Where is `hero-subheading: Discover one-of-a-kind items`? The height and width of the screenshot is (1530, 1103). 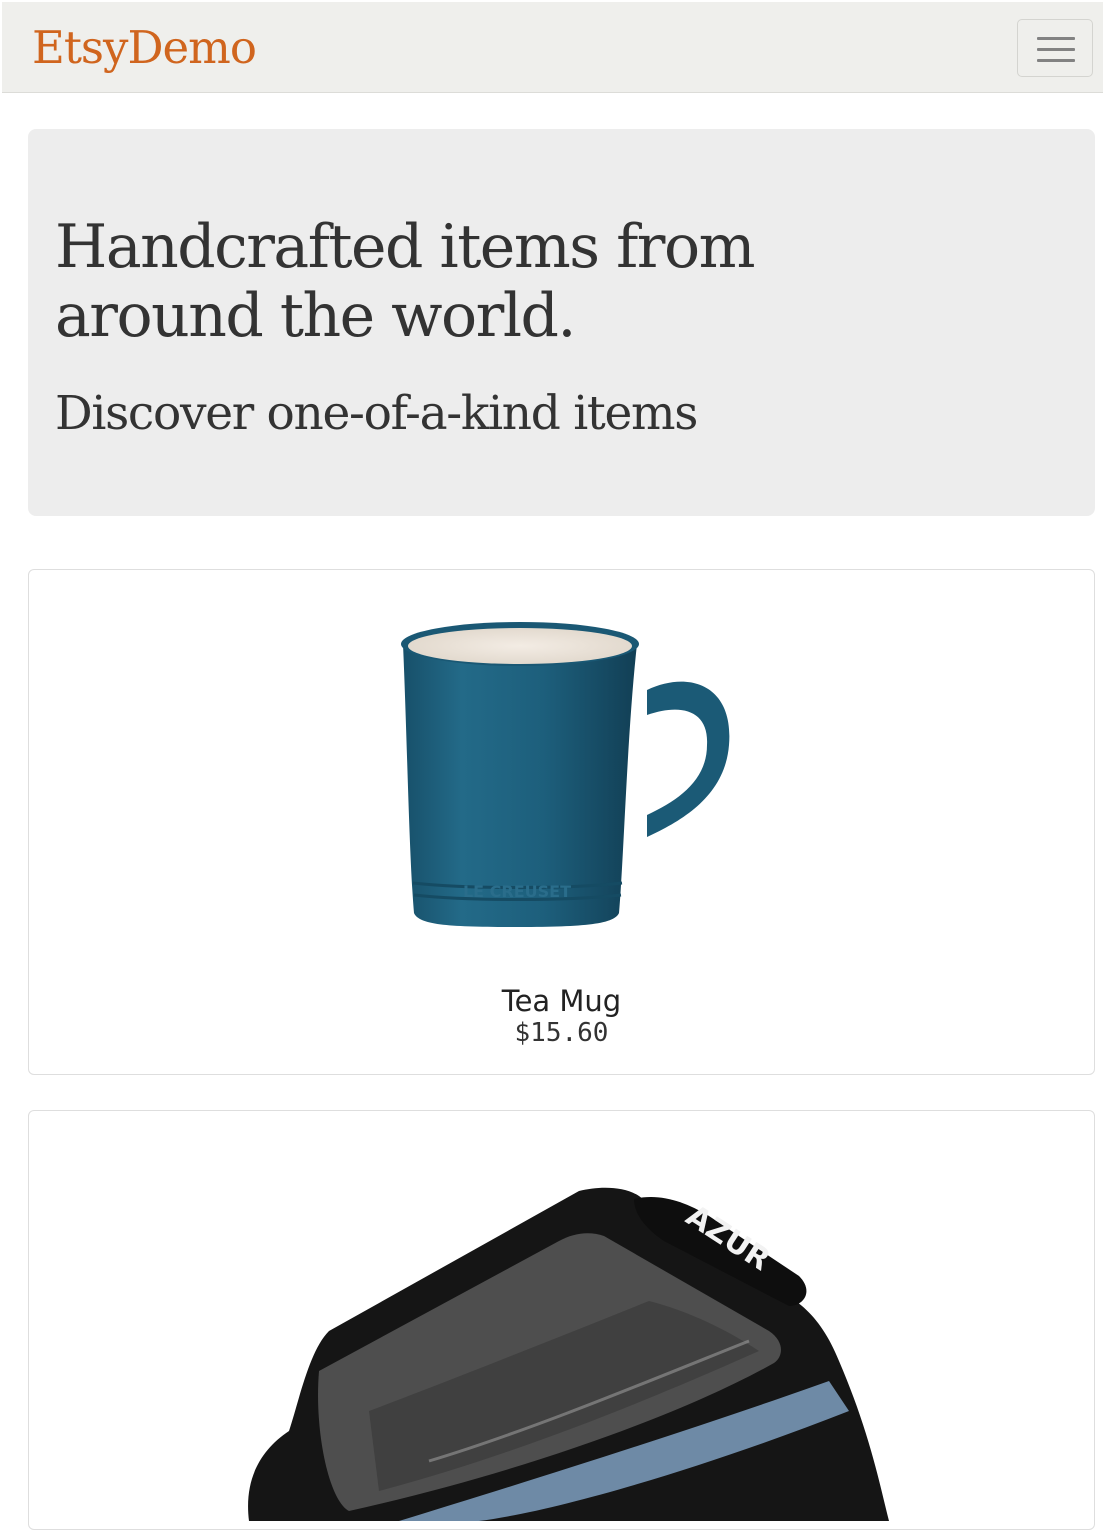 hero-subheading: Discover one-of-a-kind items is located at coordinates (376, 413).